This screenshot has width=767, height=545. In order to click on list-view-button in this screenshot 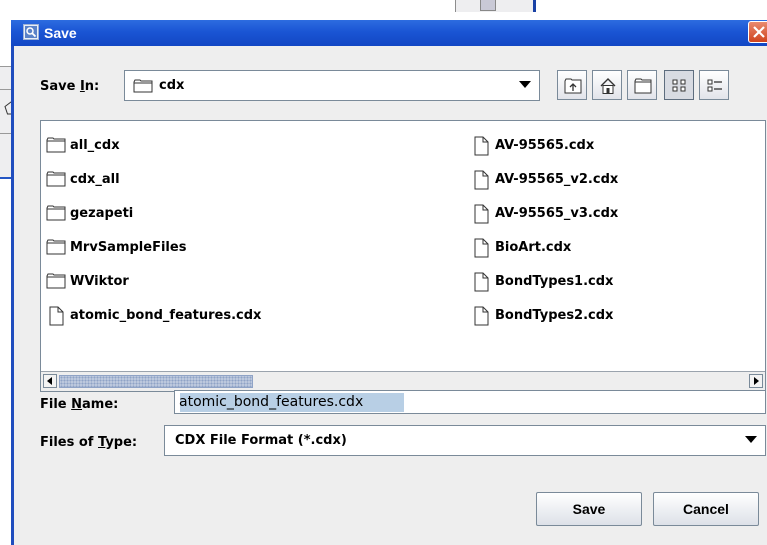, I will do `click(679, 85)`.